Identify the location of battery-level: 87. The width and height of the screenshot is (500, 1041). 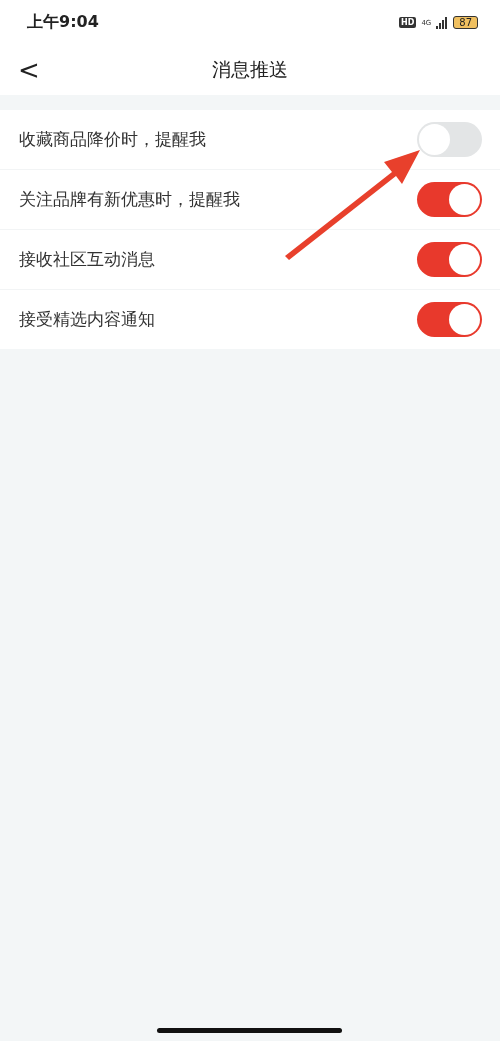
(465, 22).